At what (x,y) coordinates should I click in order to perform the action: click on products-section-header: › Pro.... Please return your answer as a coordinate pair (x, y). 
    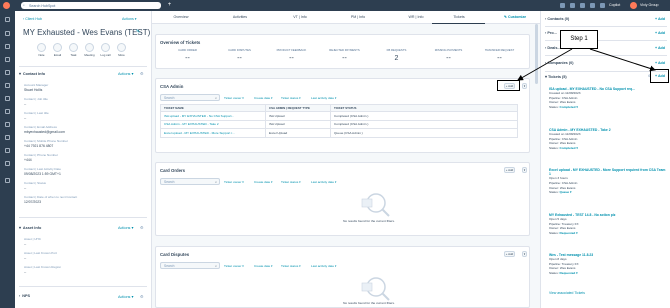
    Looking at the image, I should click on (551, 33).